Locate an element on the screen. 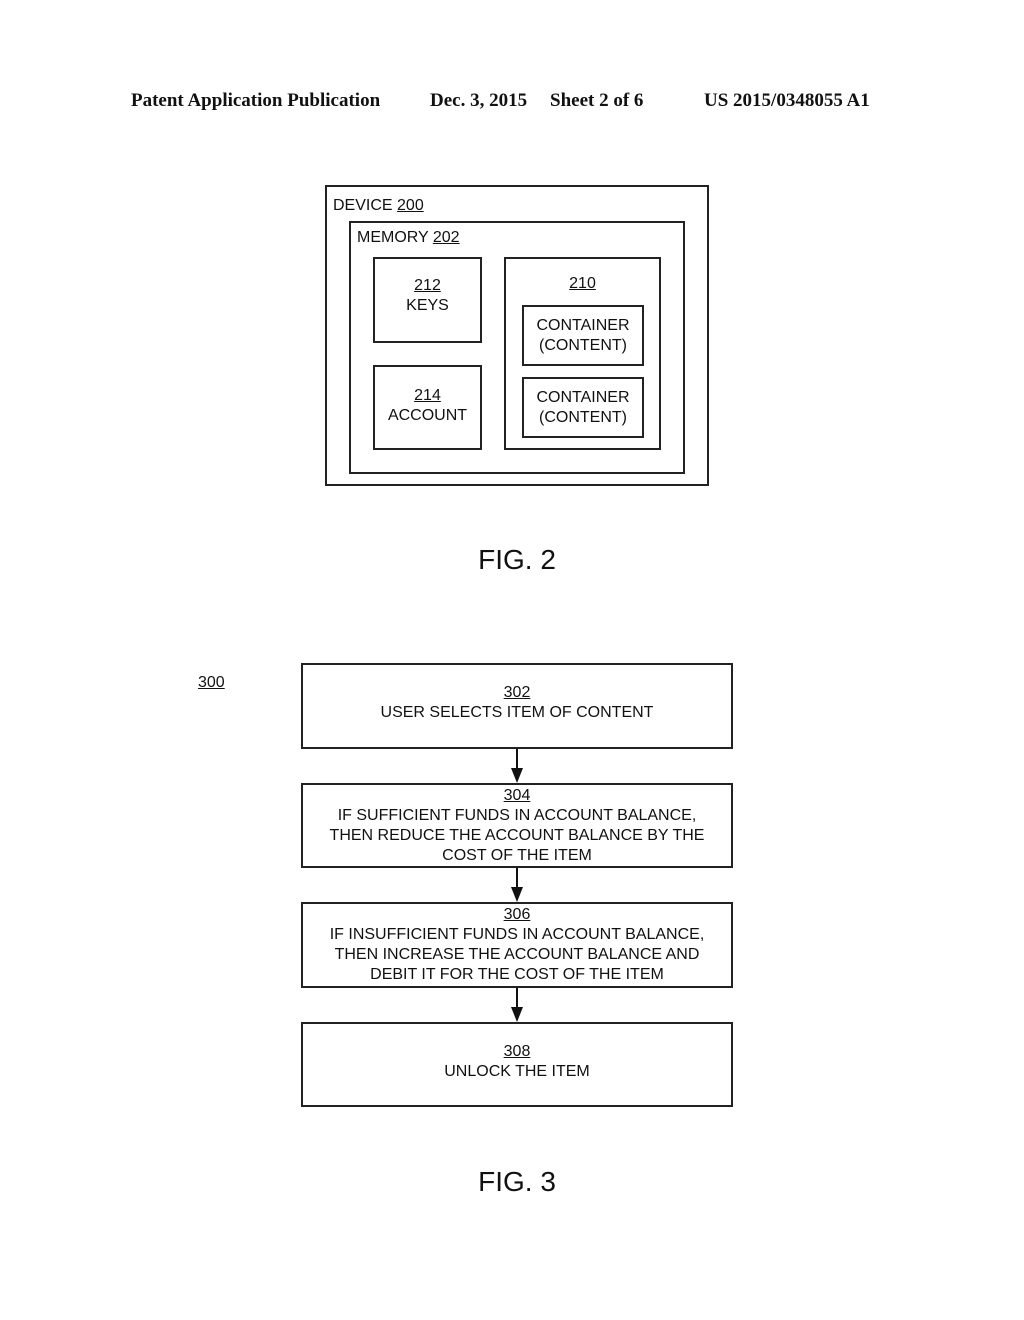 This screenshot has height=1320, width=1024. fig3-caption: FIG. 3 is located at coordinates (517, 1181).